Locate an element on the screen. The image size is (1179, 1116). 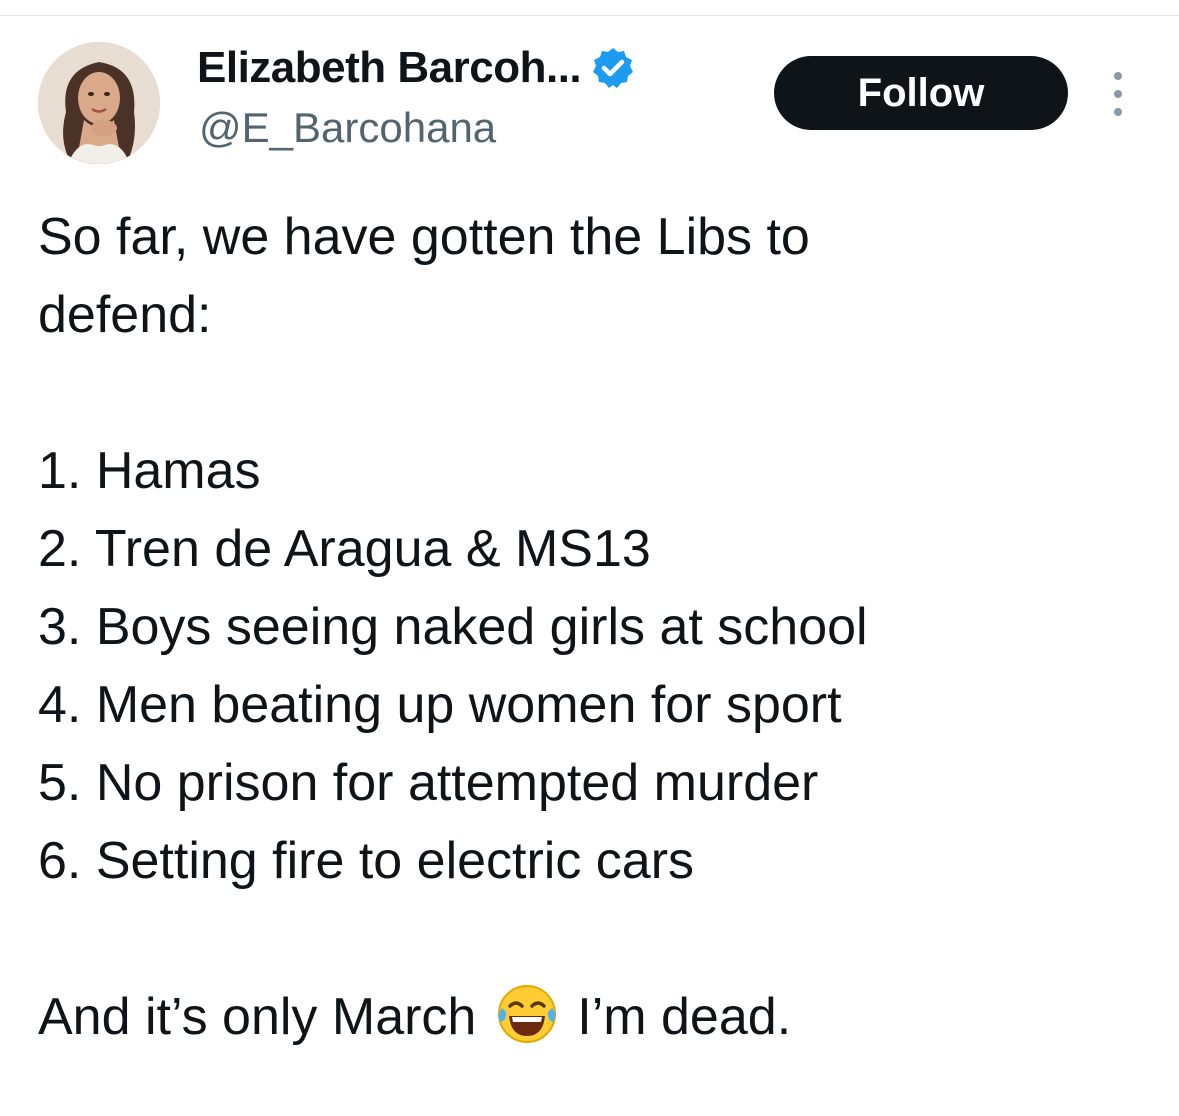
tweet-closing-line: And it’s only March I’m dead. is located at coordinates (593, 1017).